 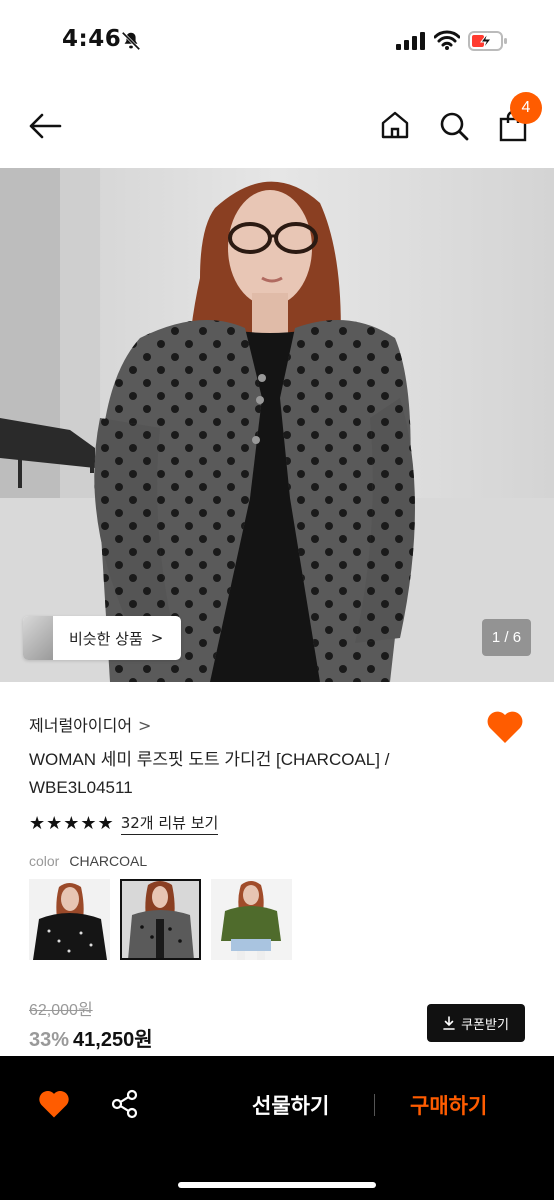 I want to click on price-row: 33% 41,250원, so click(x=91, y=1037).